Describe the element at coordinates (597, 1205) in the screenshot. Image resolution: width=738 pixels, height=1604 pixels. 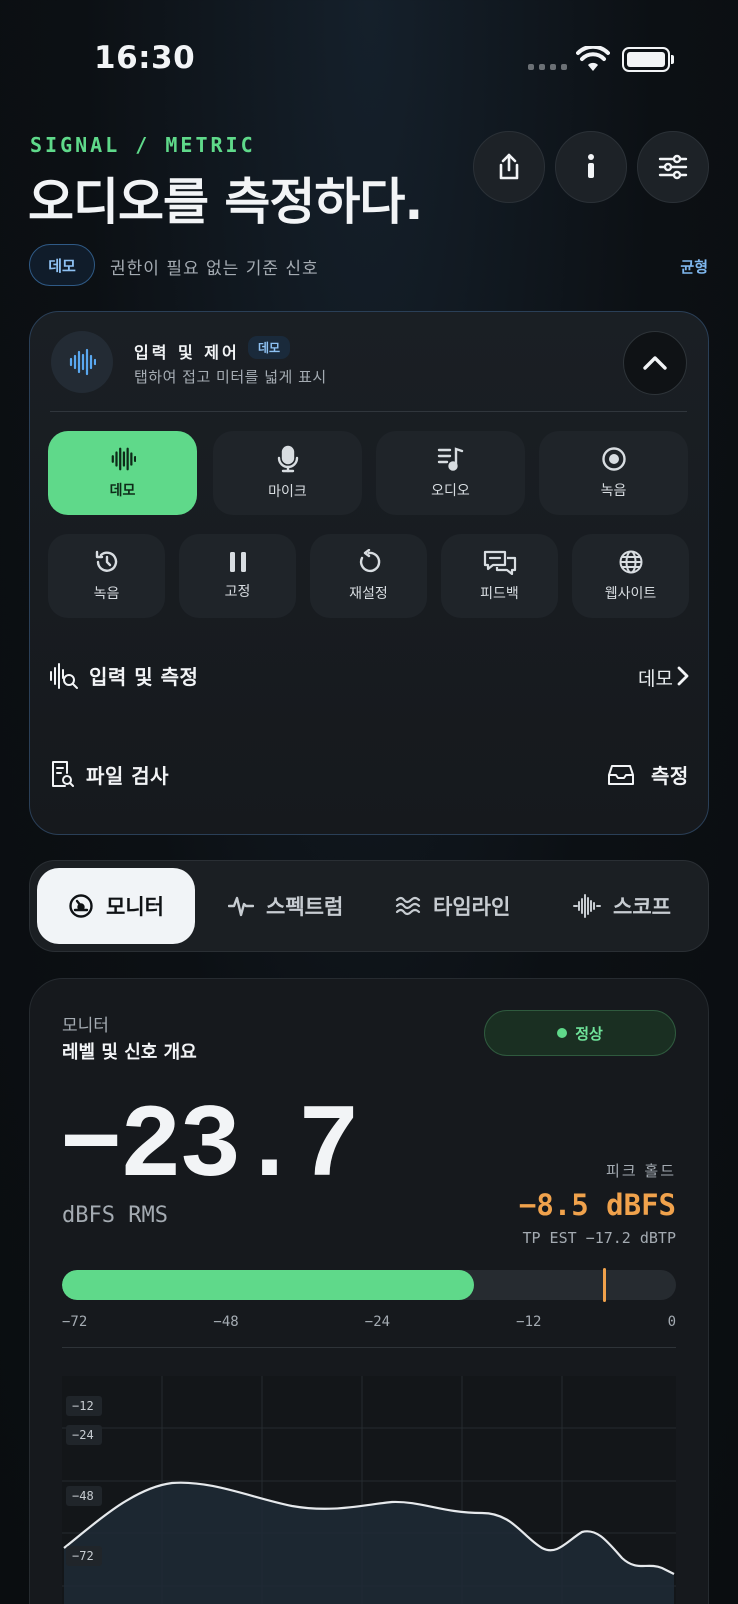
I see `peak-value: −8.5 dBFS` at that location.